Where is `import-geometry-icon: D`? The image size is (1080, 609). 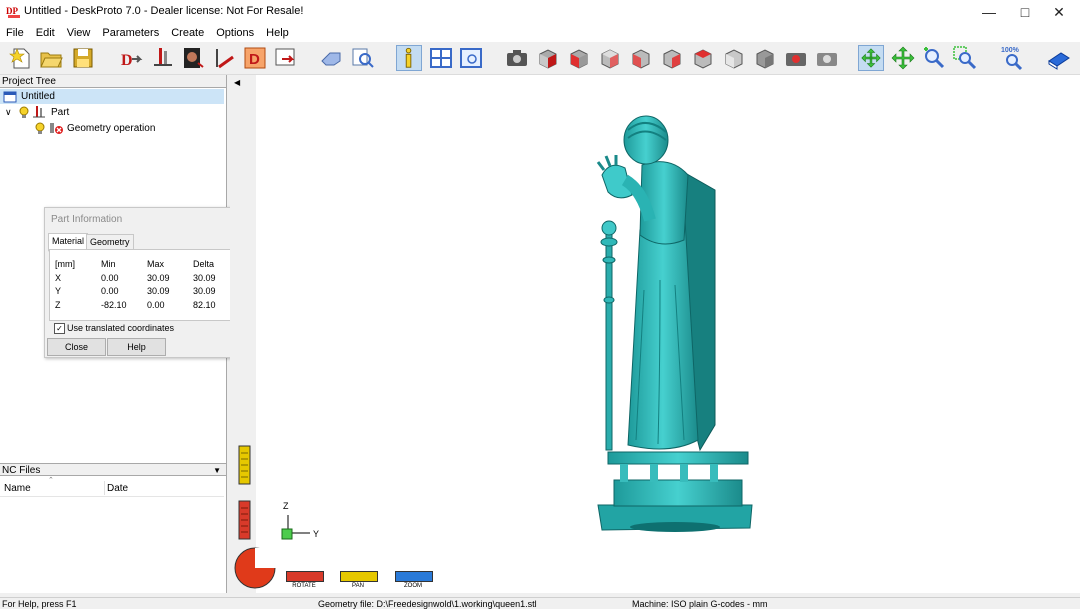
import-geometry-icon: D is located at coordinates (131, 58).